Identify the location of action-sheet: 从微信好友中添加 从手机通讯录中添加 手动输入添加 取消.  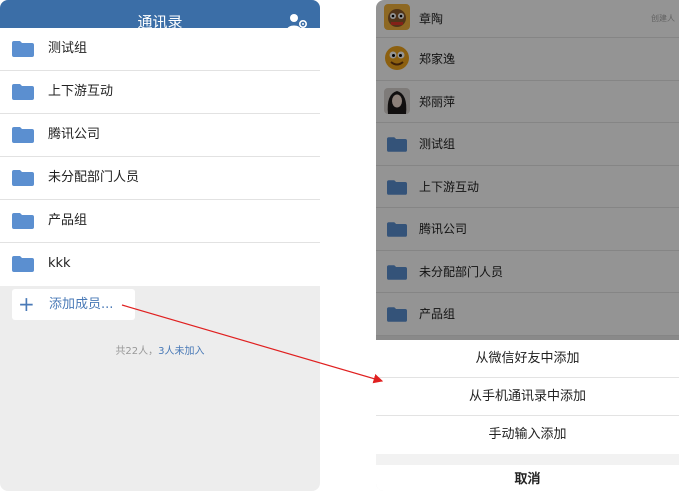
(527, 415).